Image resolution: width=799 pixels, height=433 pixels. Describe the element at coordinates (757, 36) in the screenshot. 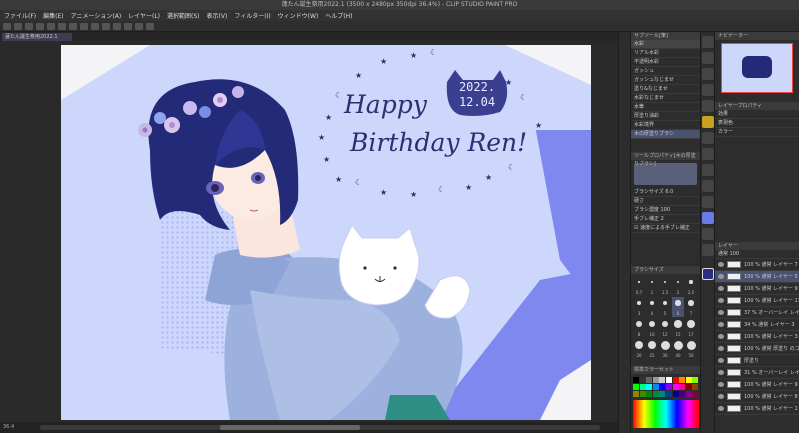

I see `navigator-tab: ナビゲーター` at that location.